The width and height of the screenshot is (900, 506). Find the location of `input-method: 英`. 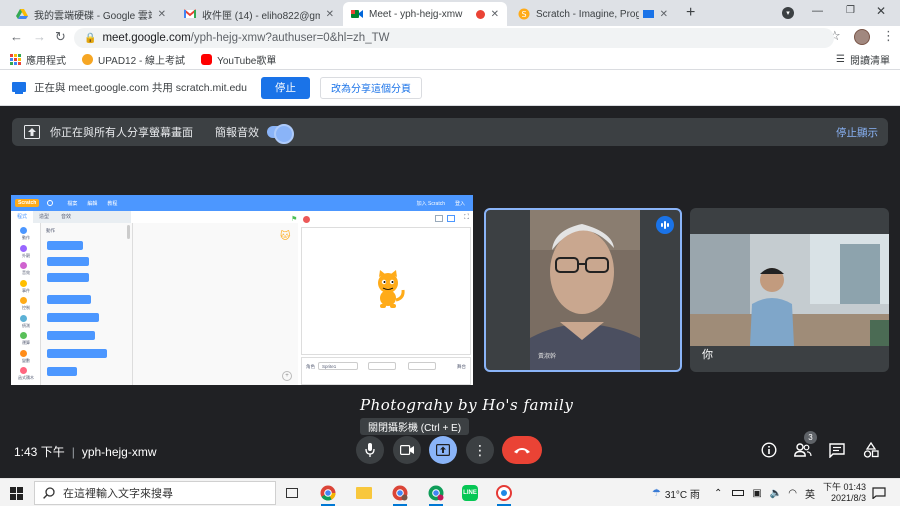

input-method: 英 is located at coordinates (810, 493).